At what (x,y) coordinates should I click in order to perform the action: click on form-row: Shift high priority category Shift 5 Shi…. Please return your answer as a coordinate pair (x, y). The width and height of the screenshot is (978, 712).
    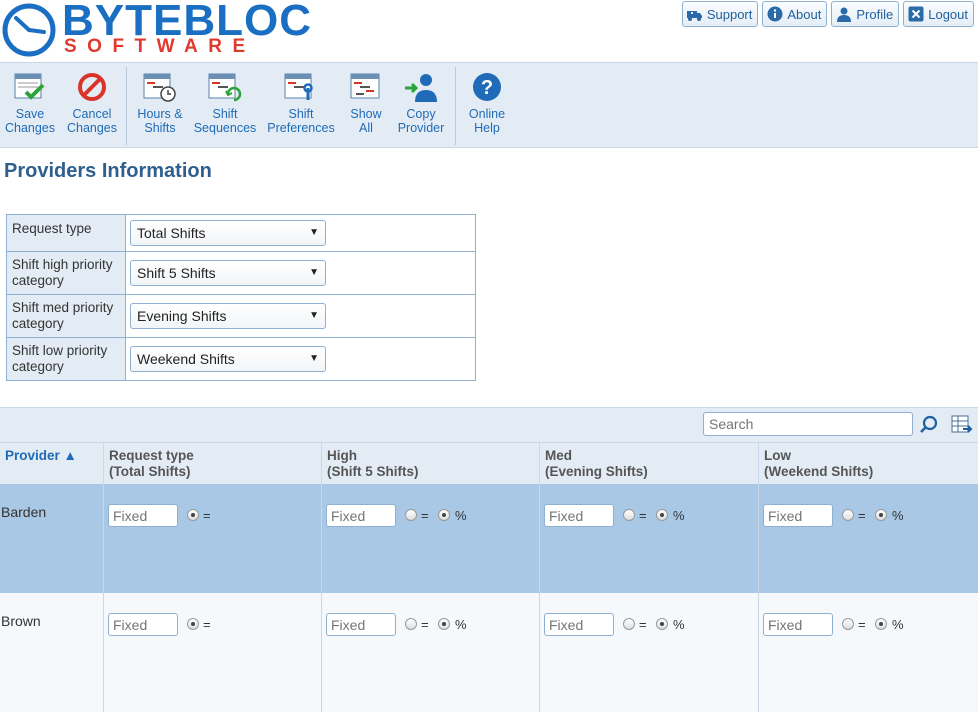
    Looking at the image, I should click on (241, 273).